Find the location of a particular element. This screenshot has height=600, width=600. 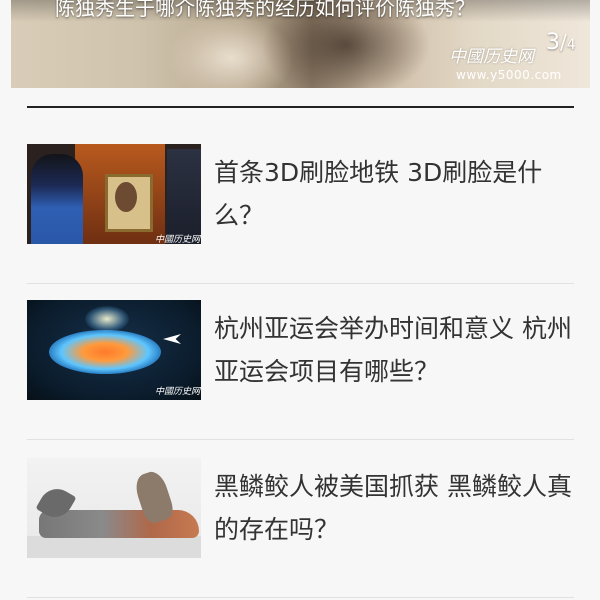

news-title: 杭州亚运会举办时间和意义 杭州亚运会项目有哪些？ is located at coordinates (394, 350).